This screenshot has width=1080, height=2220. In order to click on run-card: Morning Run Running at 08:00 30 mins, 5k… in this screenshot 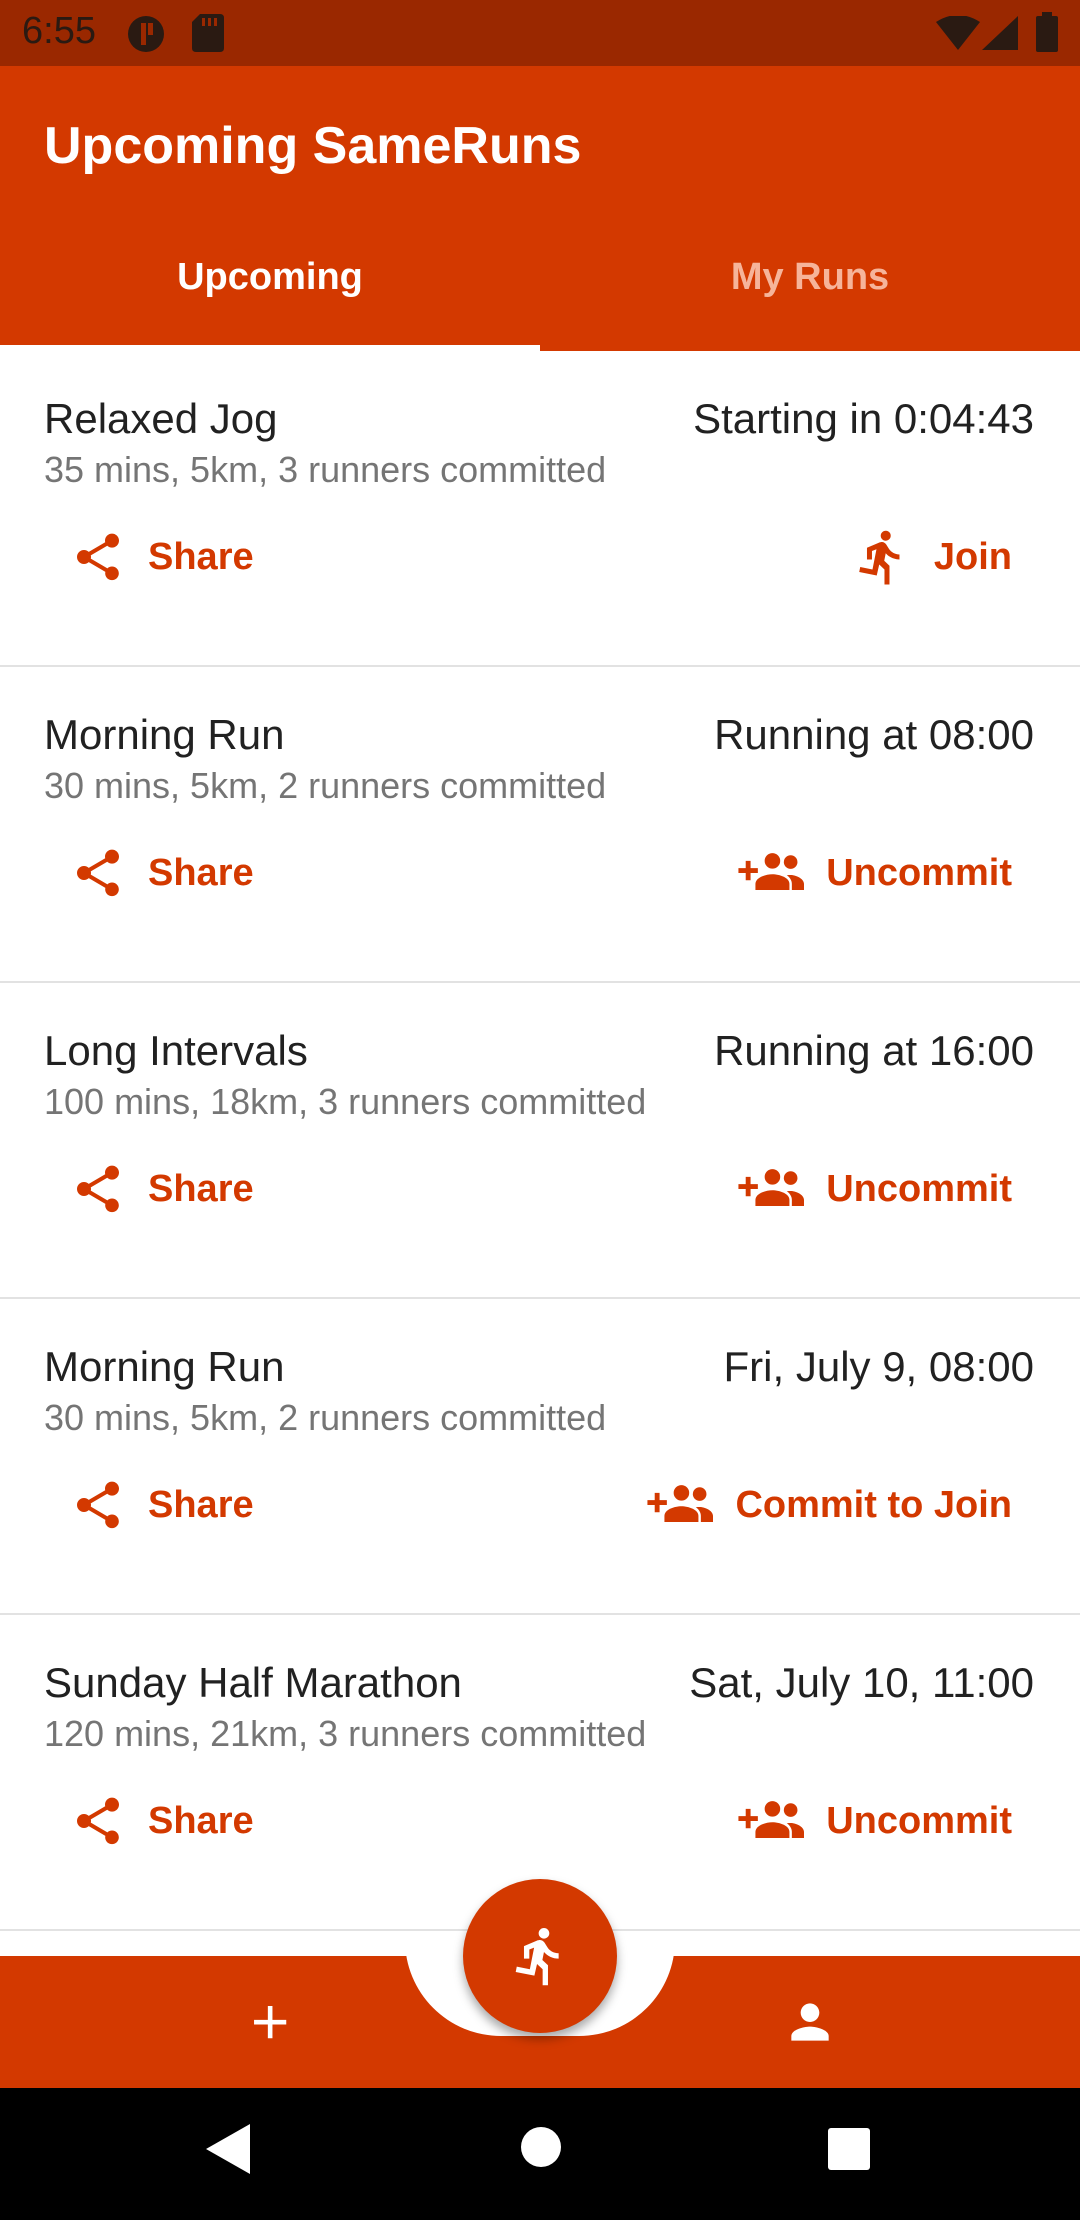, I will do `click(540, 825)`.